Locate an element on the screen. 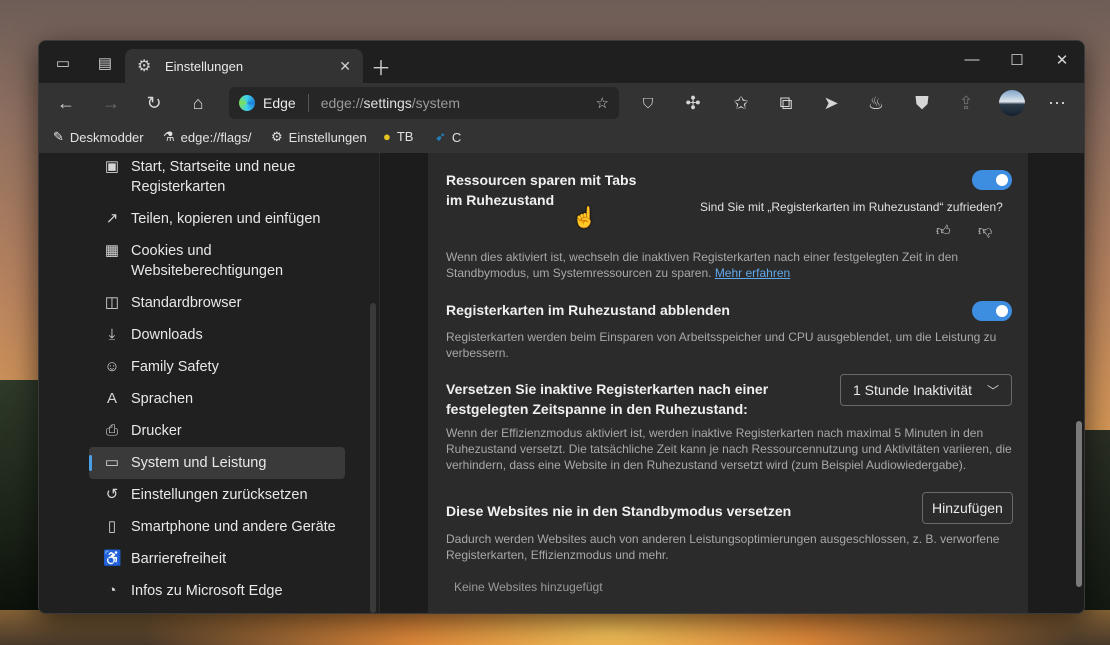  sidebar-item-accessibility: ♿ Barrierefreiheit is located at coordinates (217, 559).